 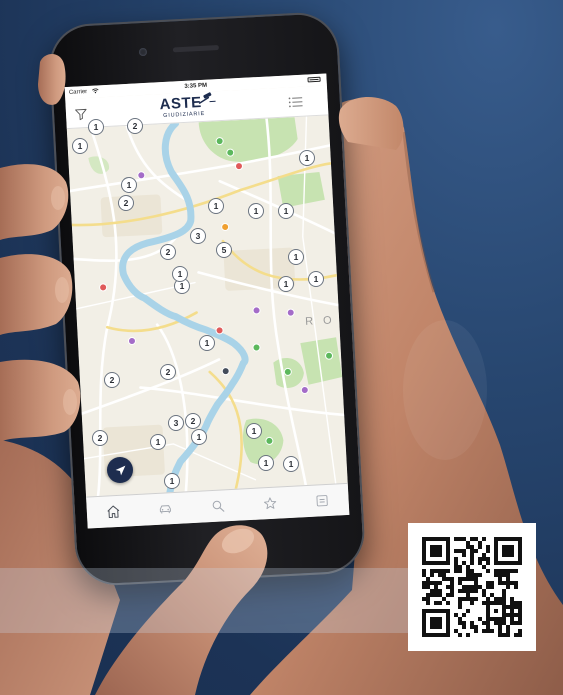 What do you see at coordinates (314, 79) in the screenshot?
I see `battery-icon` at bounding box center [314, 79].